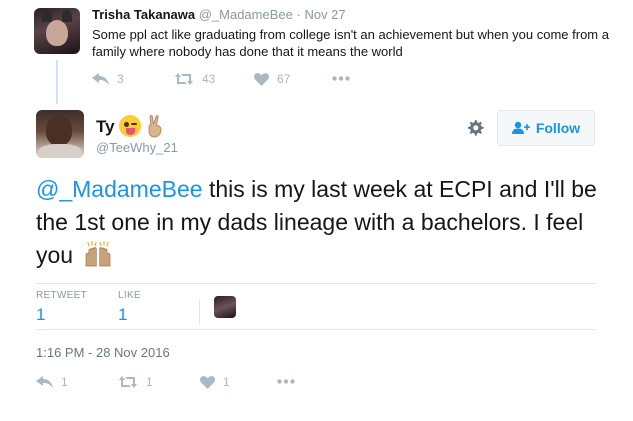 The width and height of the screenshot is (633, 421). I want to click on gear-icon, so click(475, 128).